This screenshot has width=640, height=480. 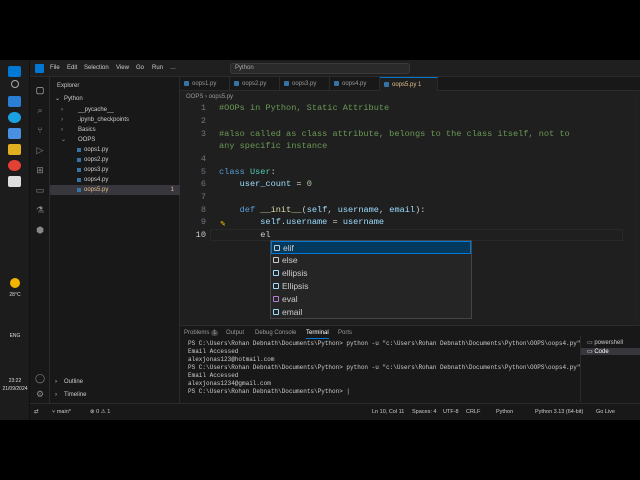 What do you see at coordinates (61, 412) in the screenshot?
I see `git-branch: ⑂ main*` at bounding box center [61, 412].